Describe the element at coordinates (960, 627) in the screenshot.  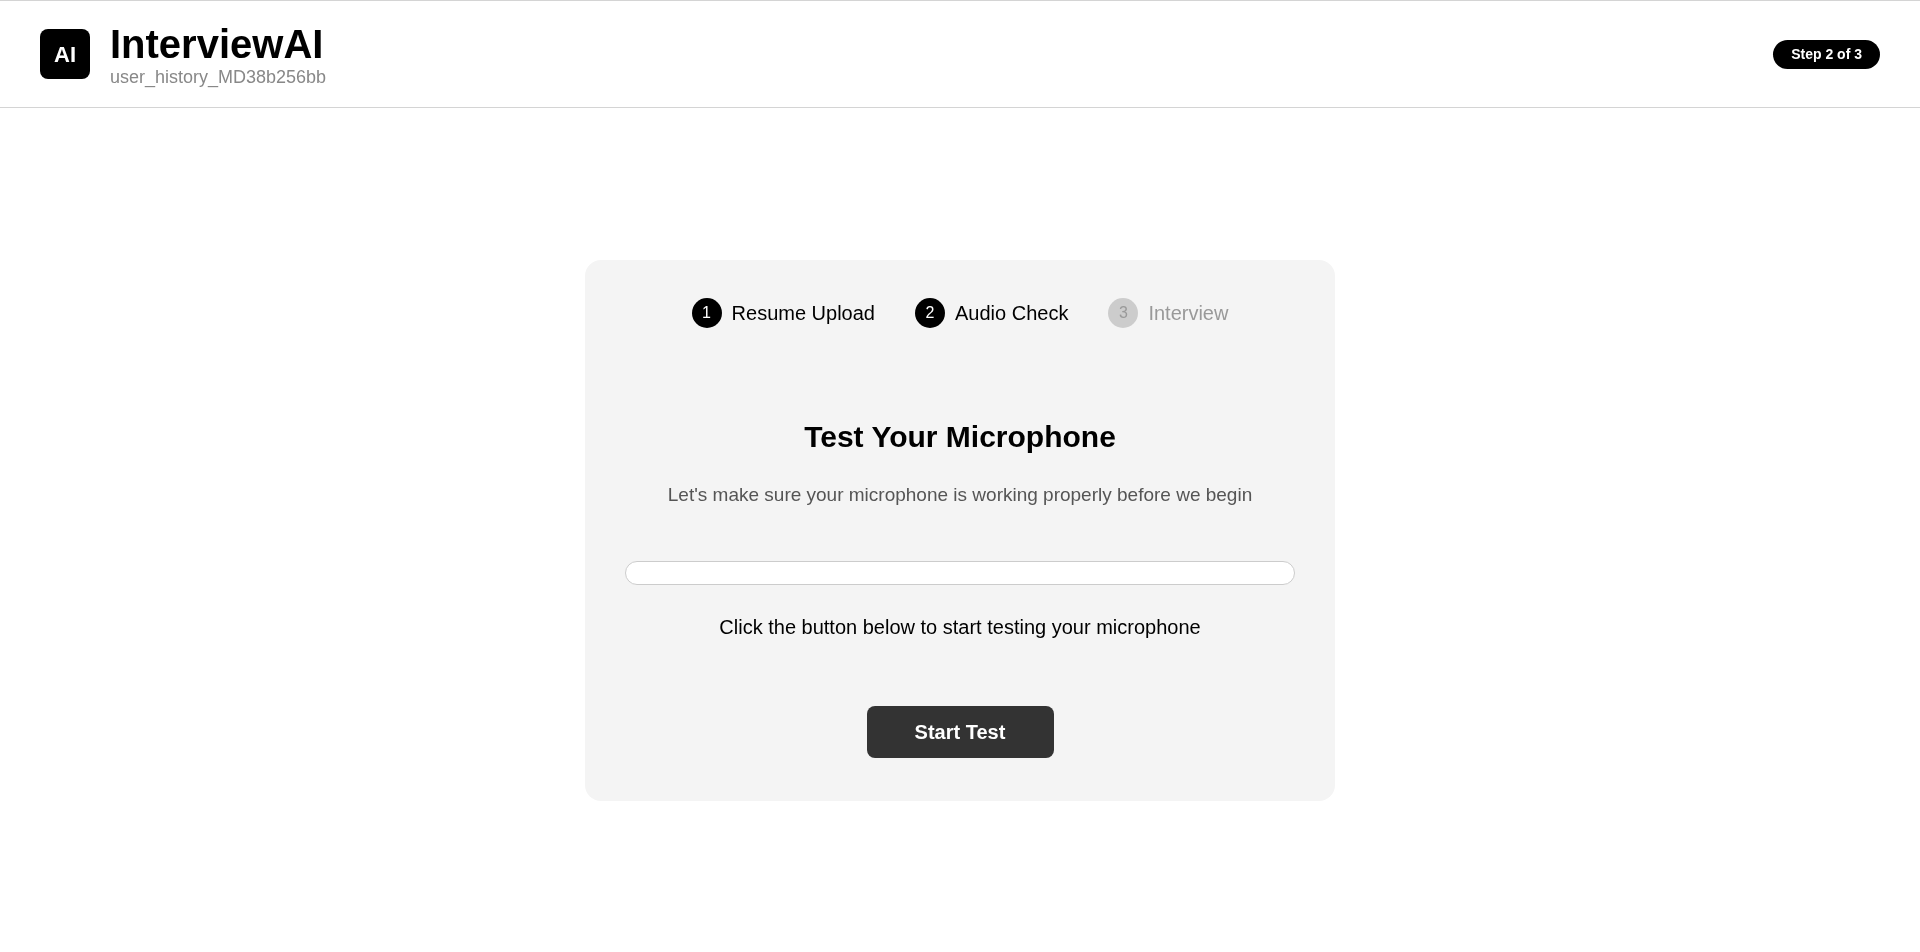
I see `hint-text: Click the button below to start testing your microphone` at that location.